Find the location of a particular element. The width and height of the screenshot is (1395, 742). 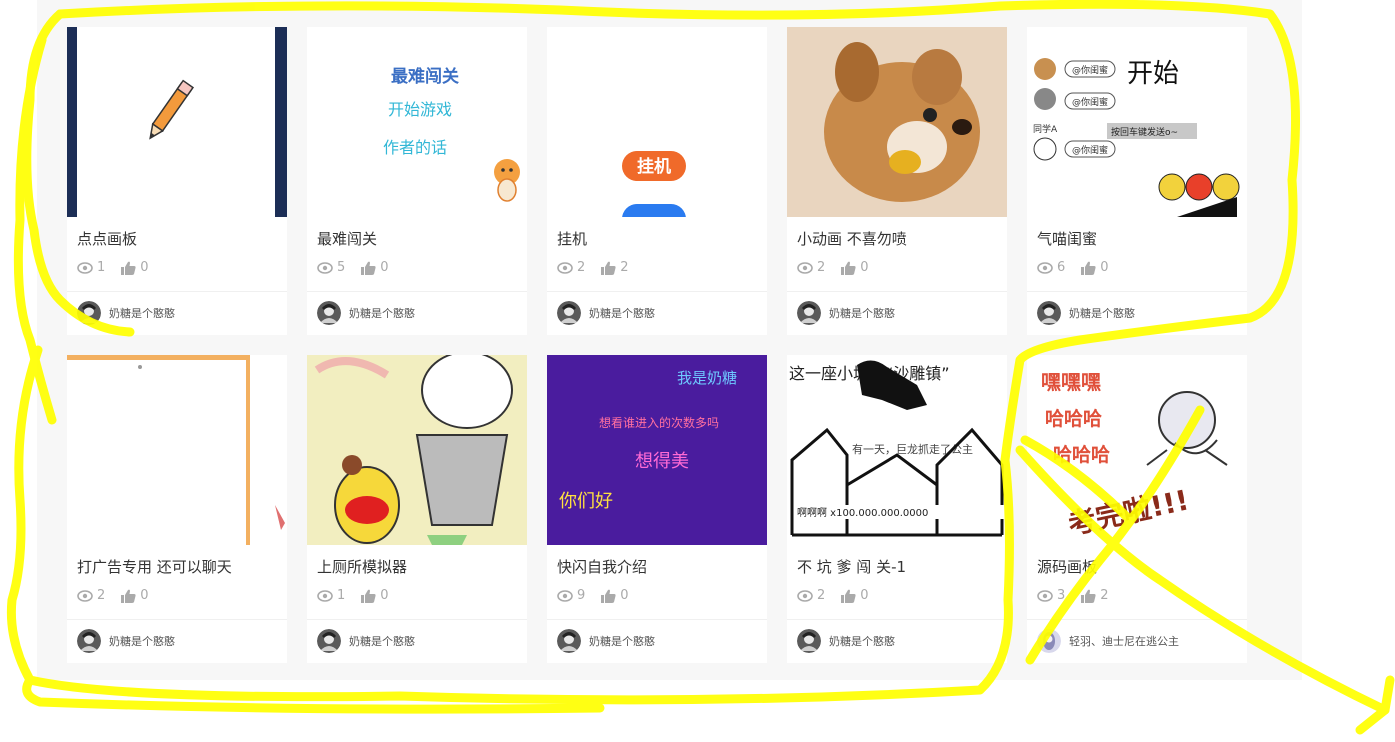

project-title: 快闪自我介绍 is located at coordinates (602, 566).